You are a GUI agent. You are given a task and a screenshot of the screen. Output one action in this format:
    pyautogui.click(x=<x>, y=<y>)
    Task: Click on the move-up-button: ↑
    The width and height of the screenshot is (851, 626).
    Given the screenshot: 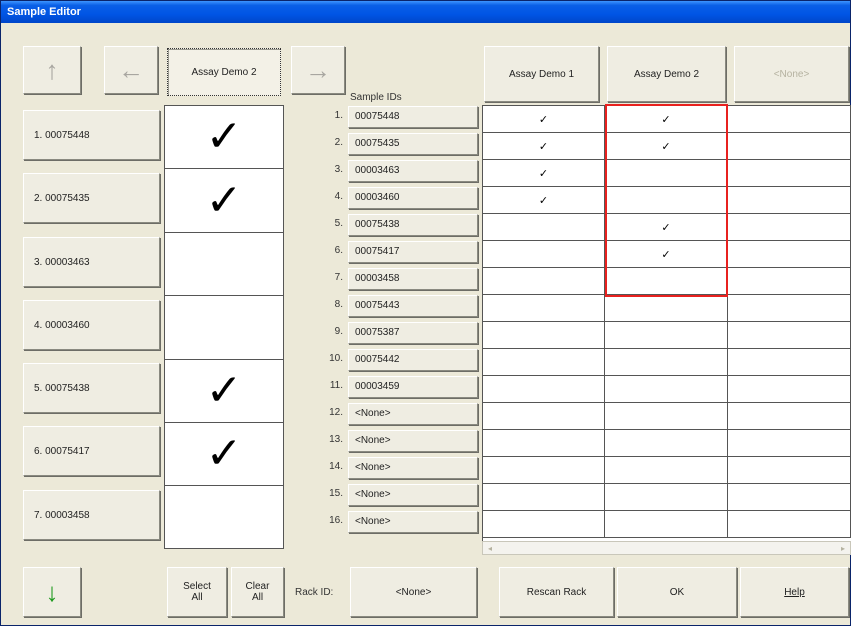 What is the action you would take?
    pyautogui.click(x=52, y=70)
    